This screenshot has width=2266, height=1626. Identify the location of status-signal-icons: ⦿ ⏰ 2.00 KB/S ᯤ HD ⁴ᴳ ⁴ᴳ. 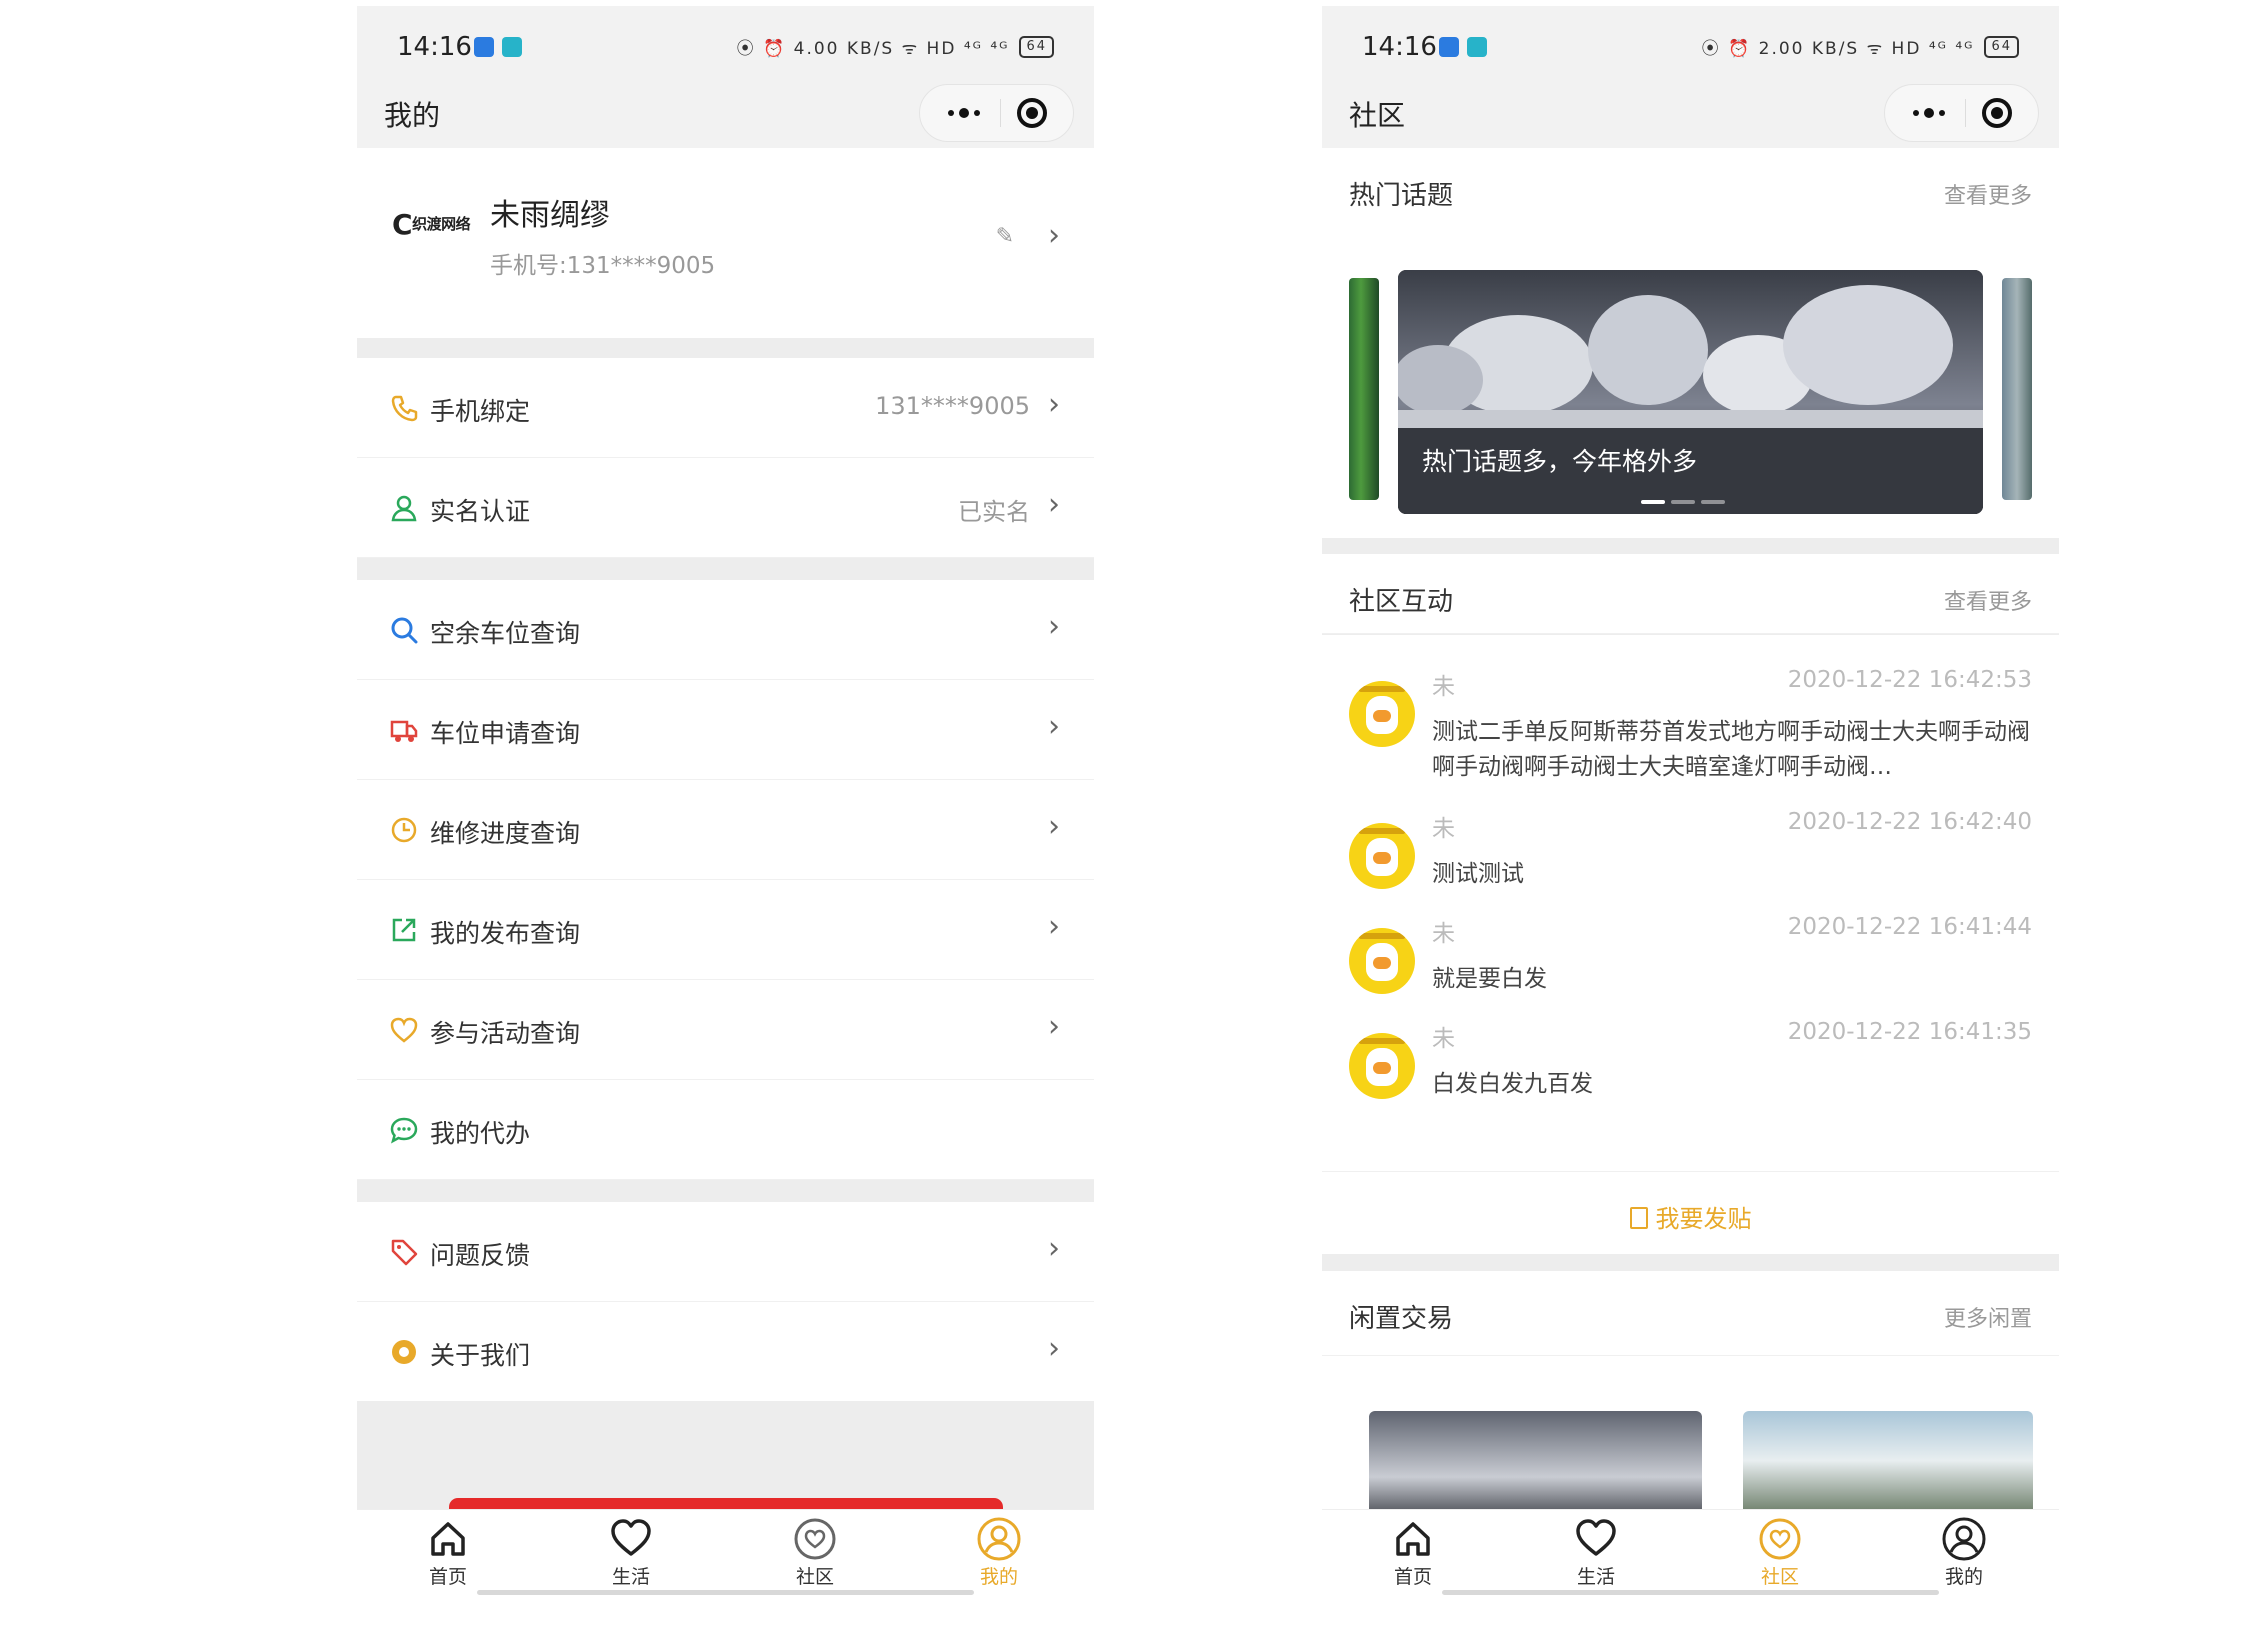
(1838, 49).